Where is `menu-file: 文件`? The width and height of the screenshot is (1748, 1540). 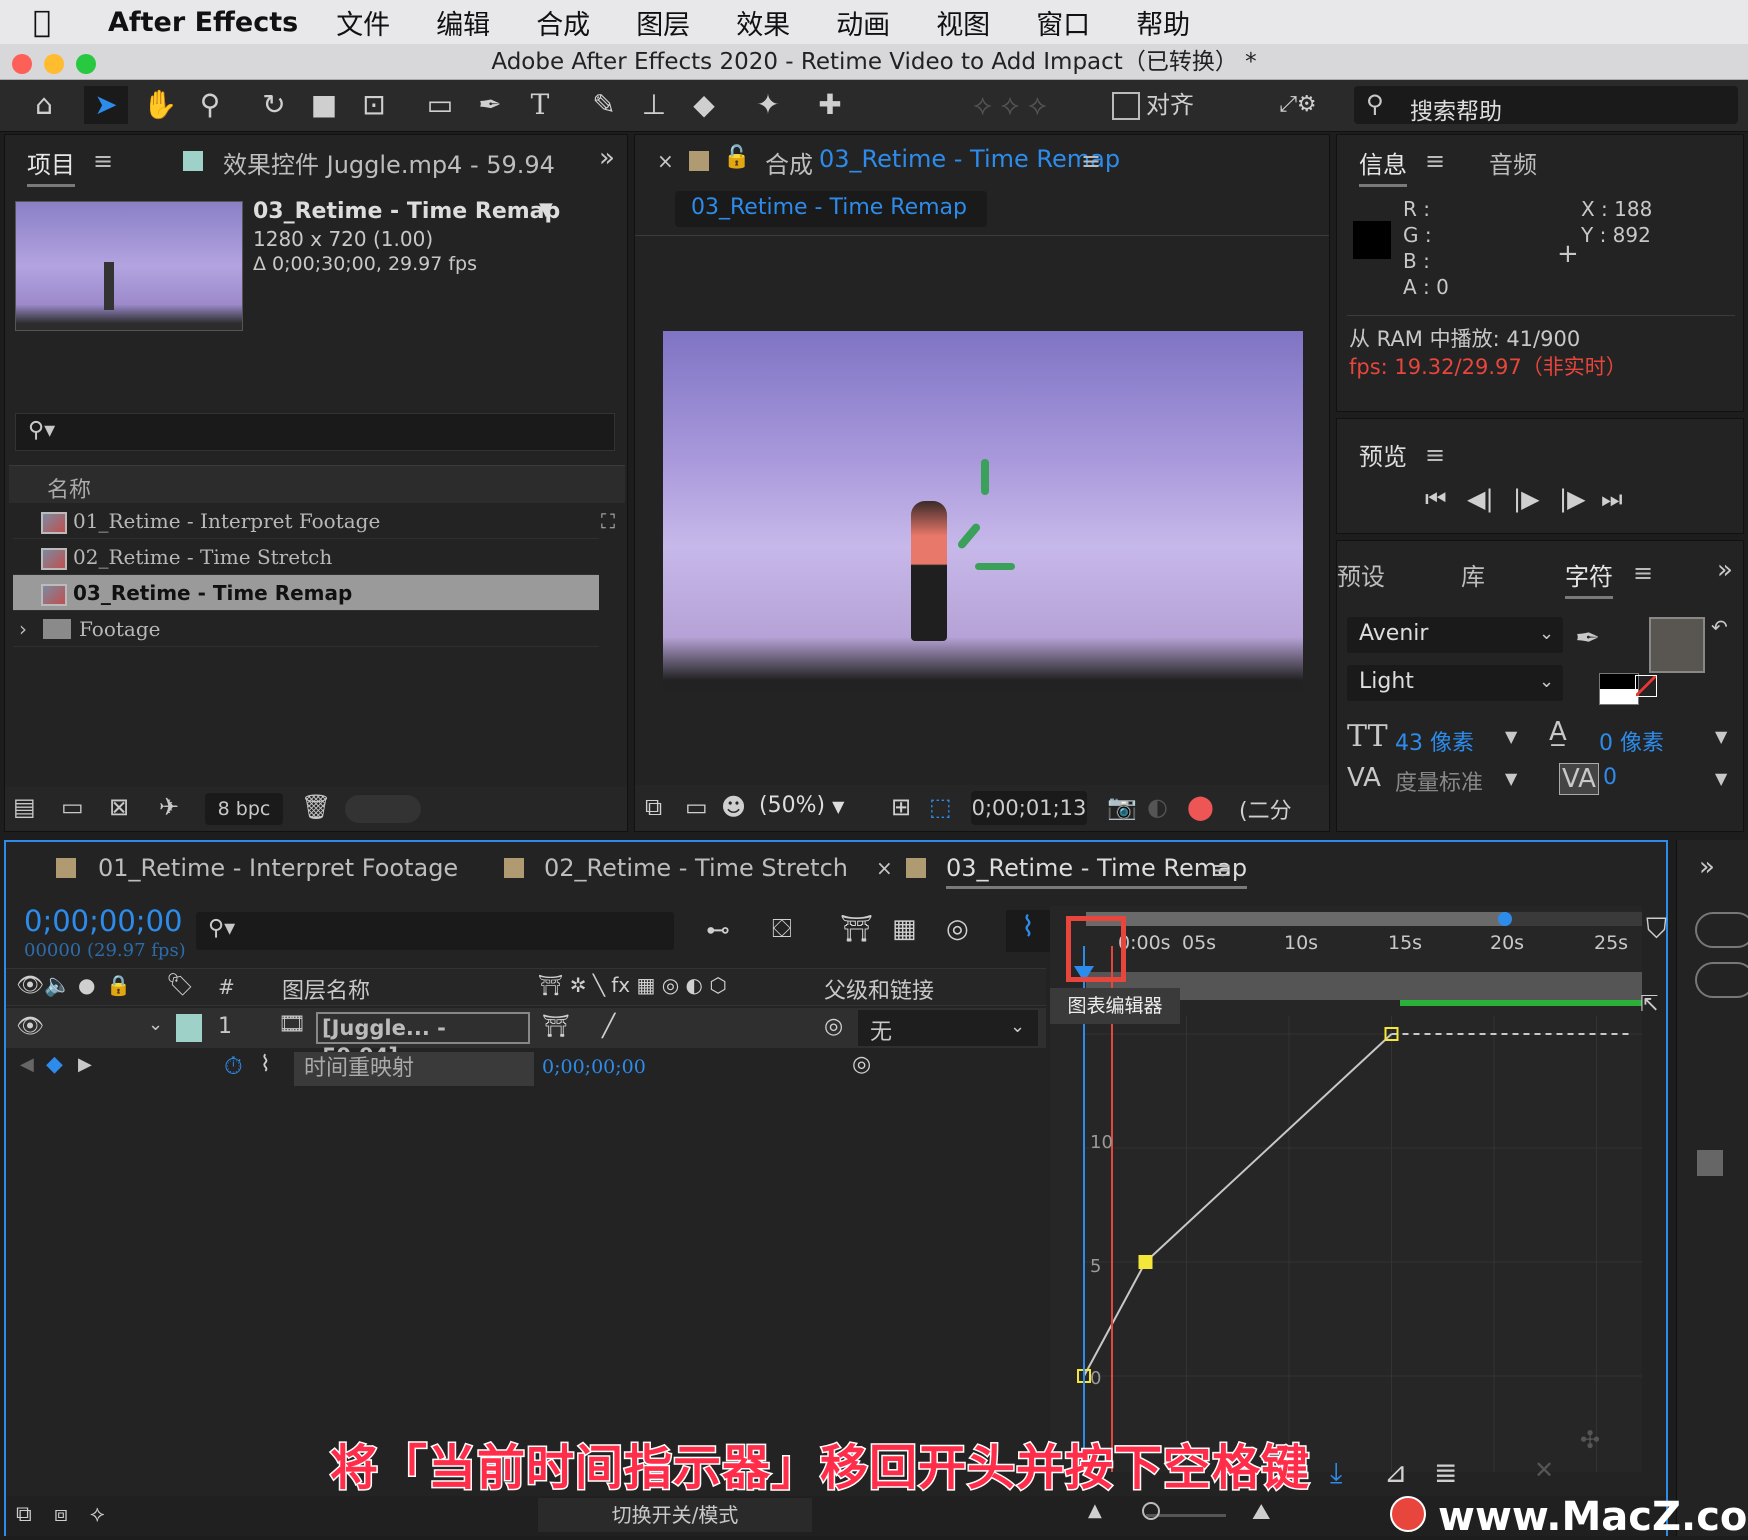
menu-file: 文件 is located at coordinates (363, 22).